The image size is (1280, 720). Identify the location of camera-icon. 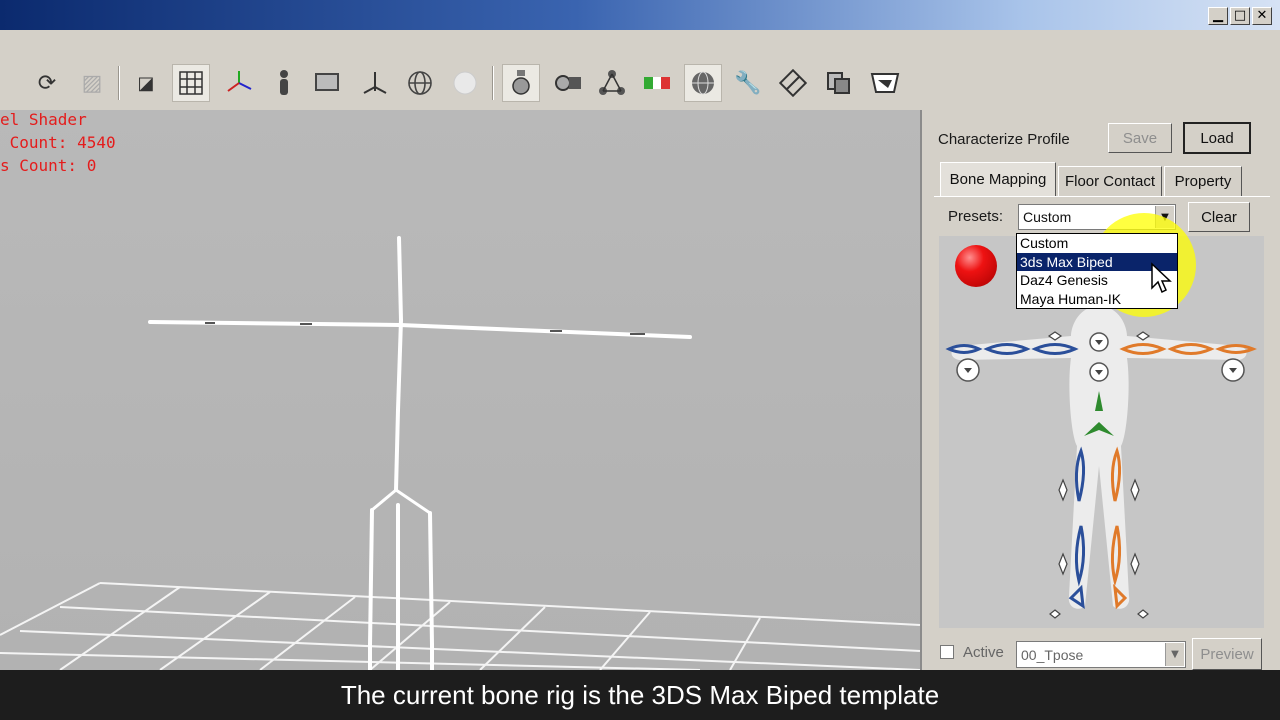
(568, 83).